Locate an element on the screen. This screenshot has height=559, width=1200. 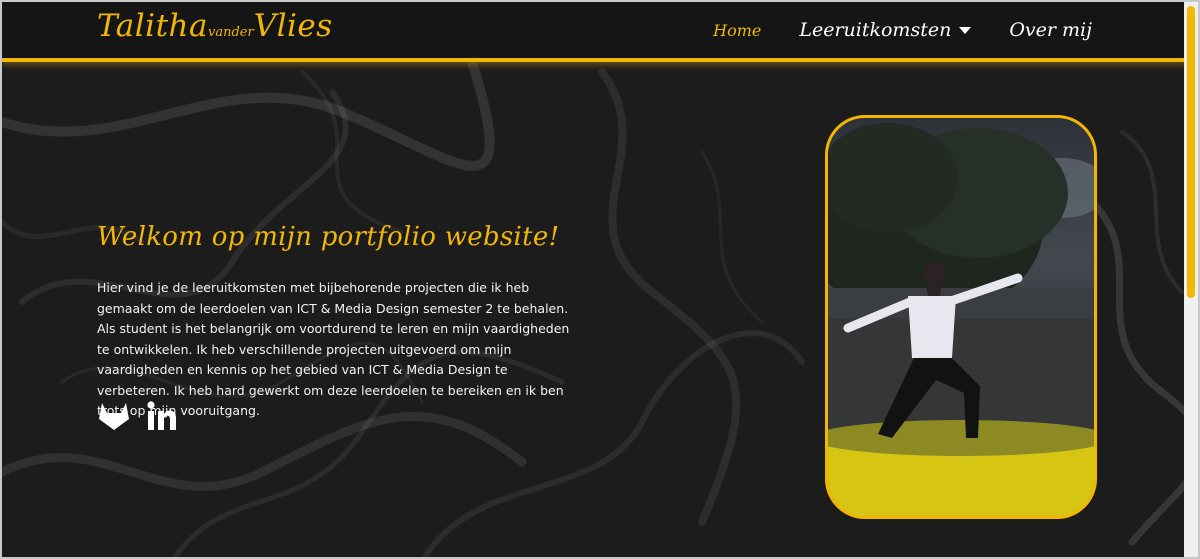
linkedin-link is located at coordinates (162, 416).